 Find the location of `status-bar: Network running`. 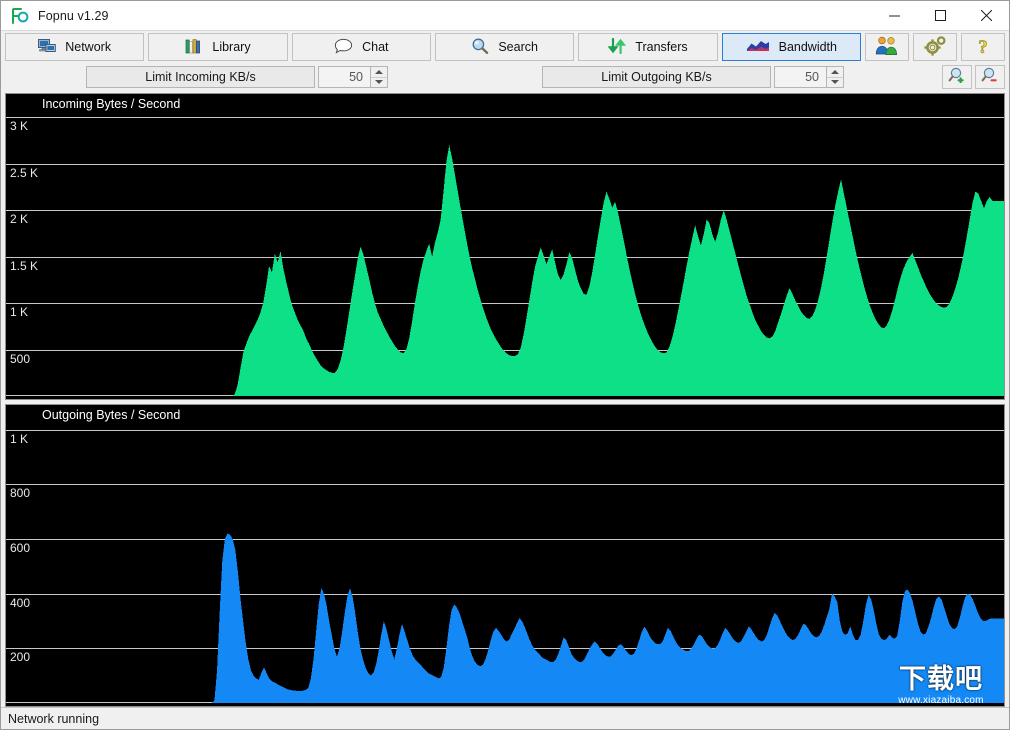

status-bar: Network running is located at coordinates (505, 718).